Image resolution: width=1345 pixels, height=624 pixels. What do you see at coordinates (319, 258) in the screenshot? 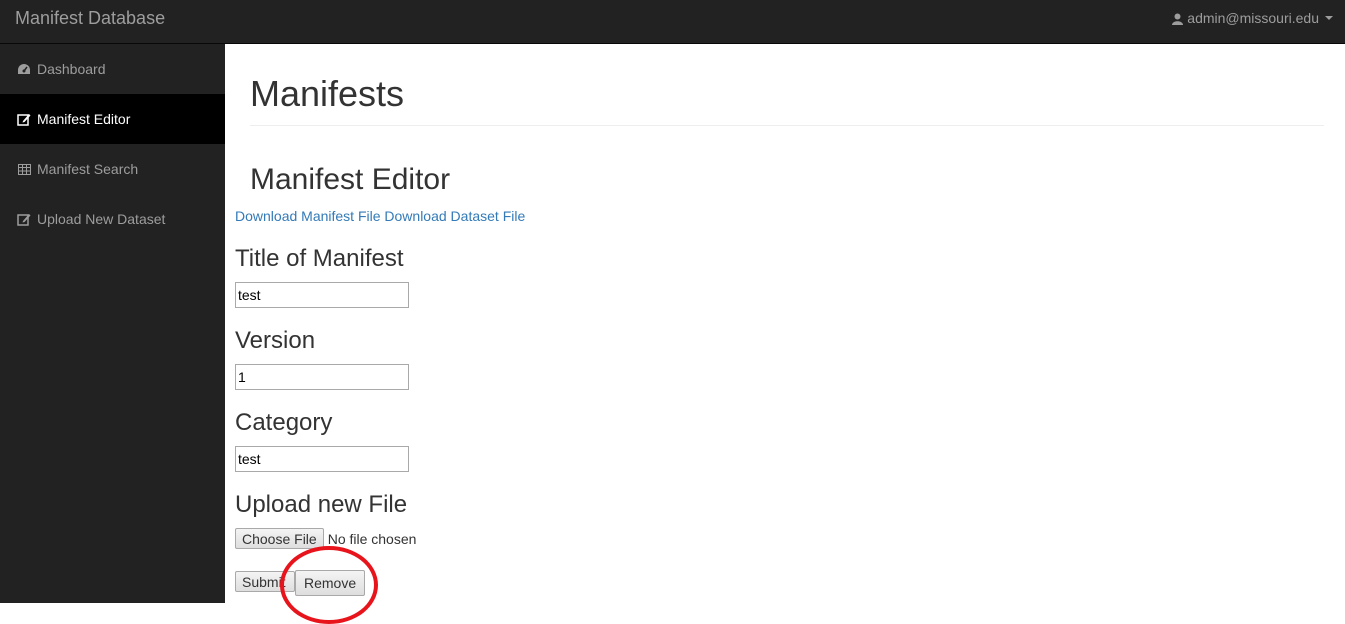
I see `title-label: Title of Manifest` at bounding box center [319, 258].